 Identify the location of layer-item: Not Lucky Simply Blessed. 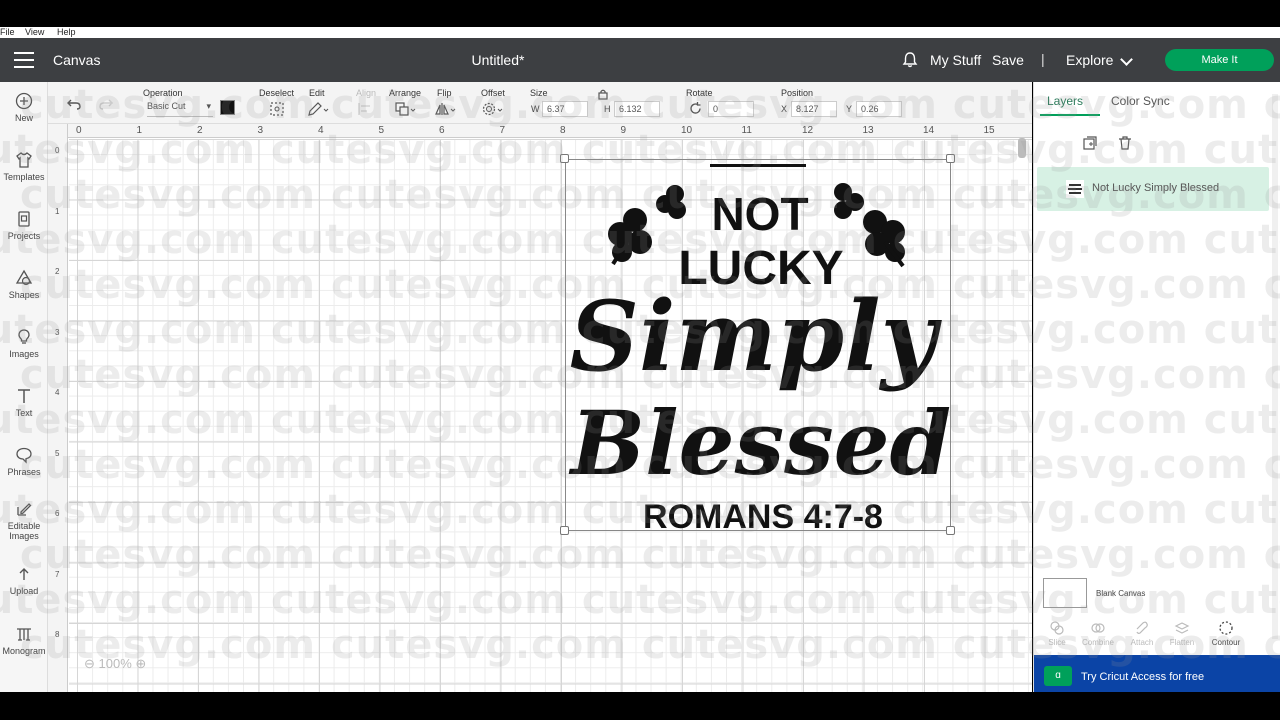
(1153, 189).